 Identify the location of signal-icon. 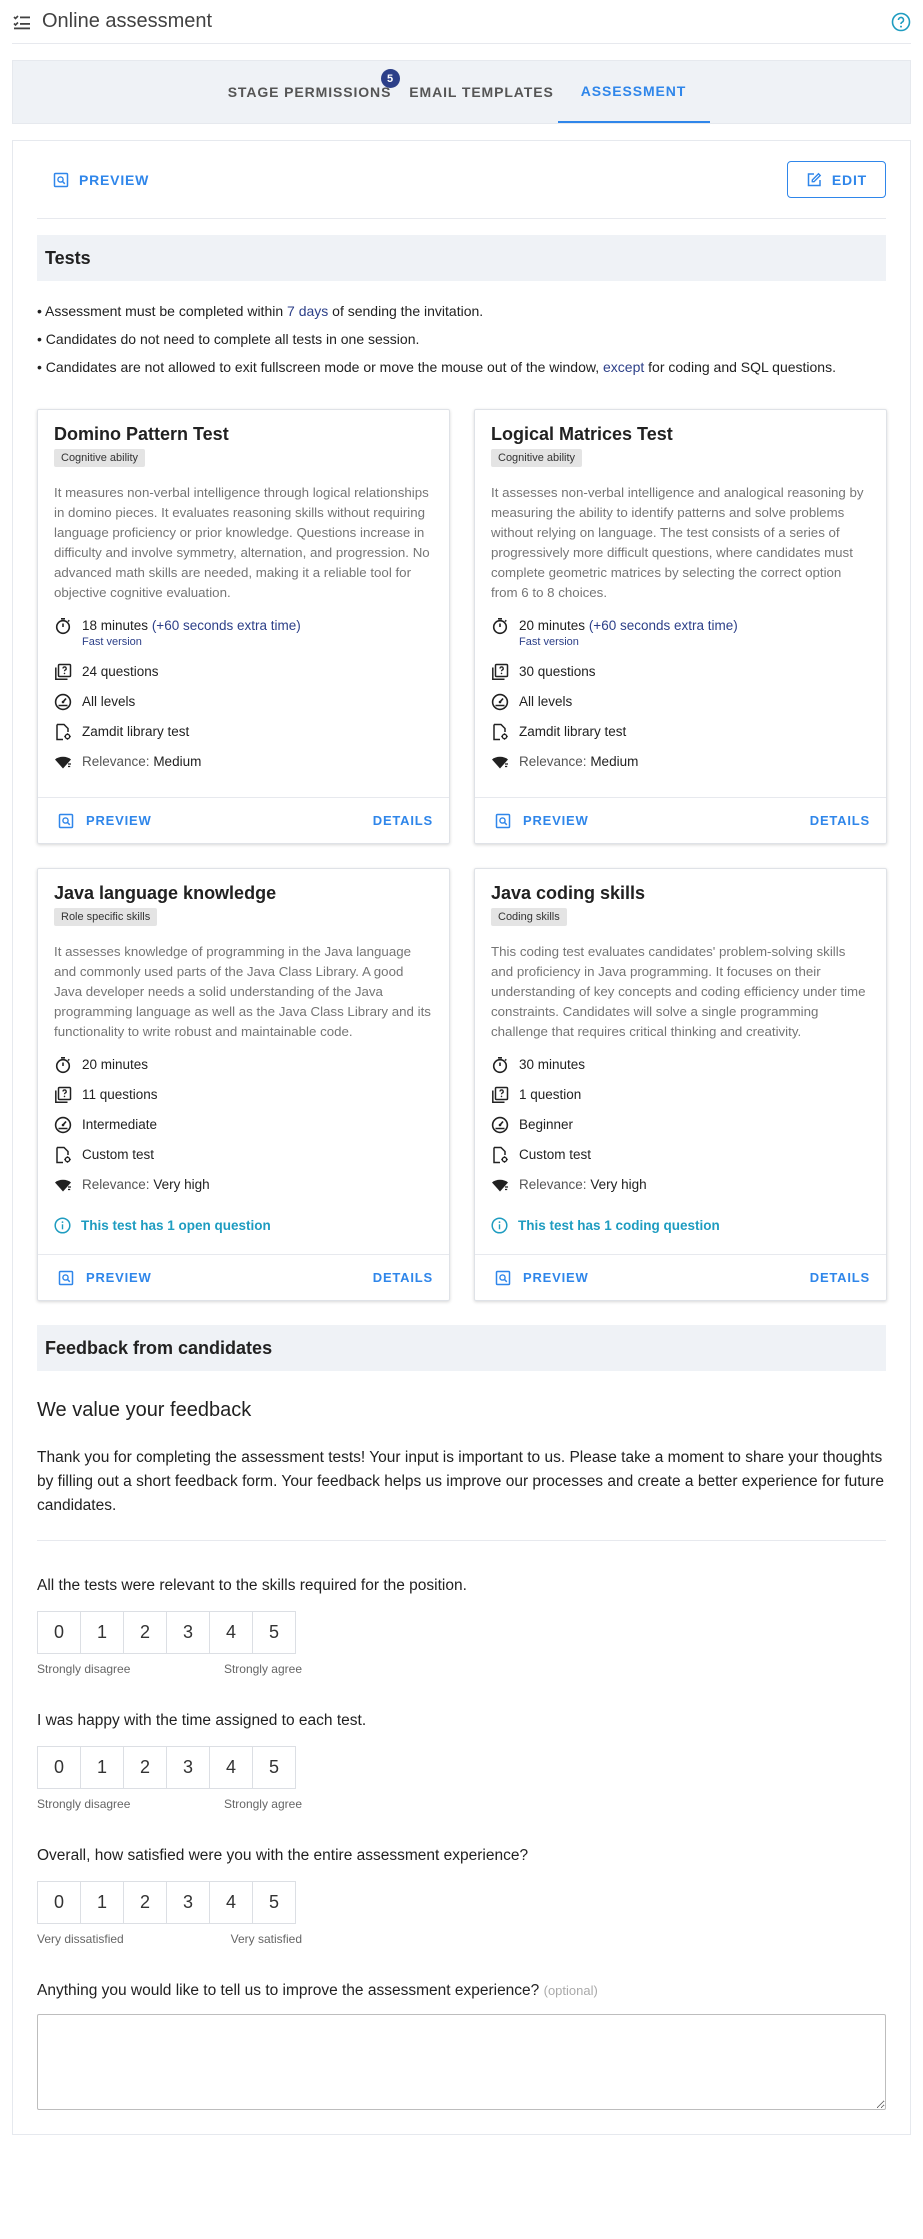
(500, 1185).